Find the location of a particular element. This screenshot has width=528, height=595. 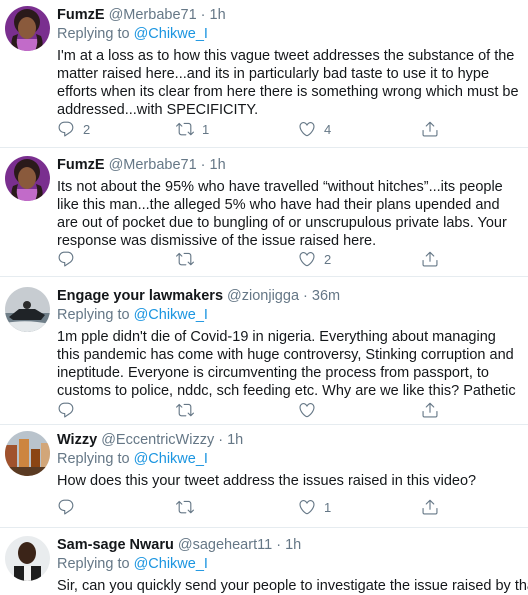

like-button is located at coordinates (311, 410).